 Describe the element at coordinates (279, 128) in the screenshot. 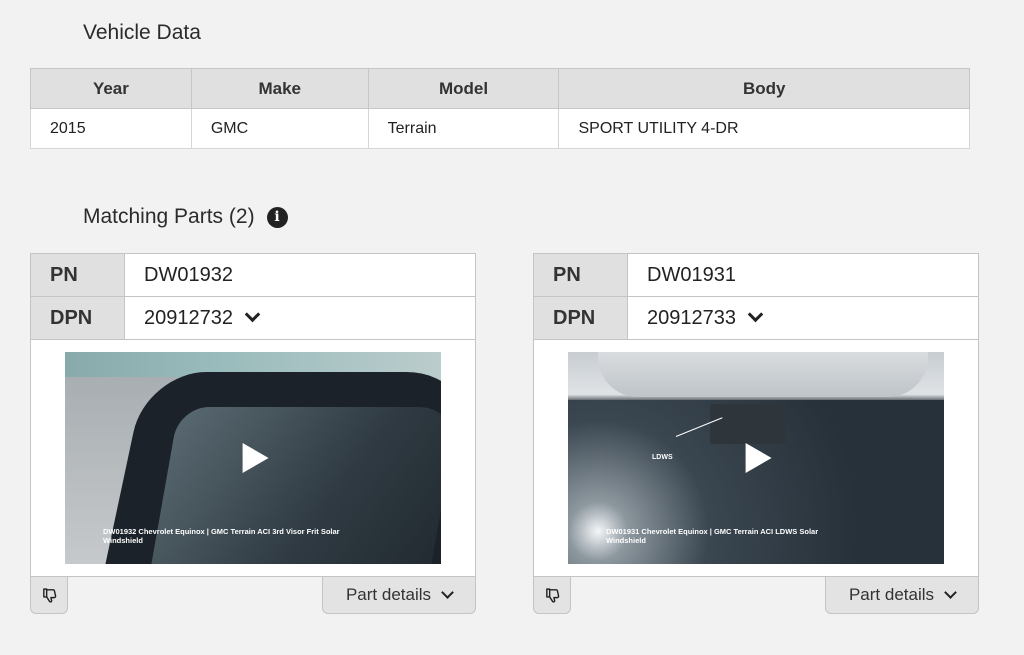

I see `cell-make: GMC` at that location.